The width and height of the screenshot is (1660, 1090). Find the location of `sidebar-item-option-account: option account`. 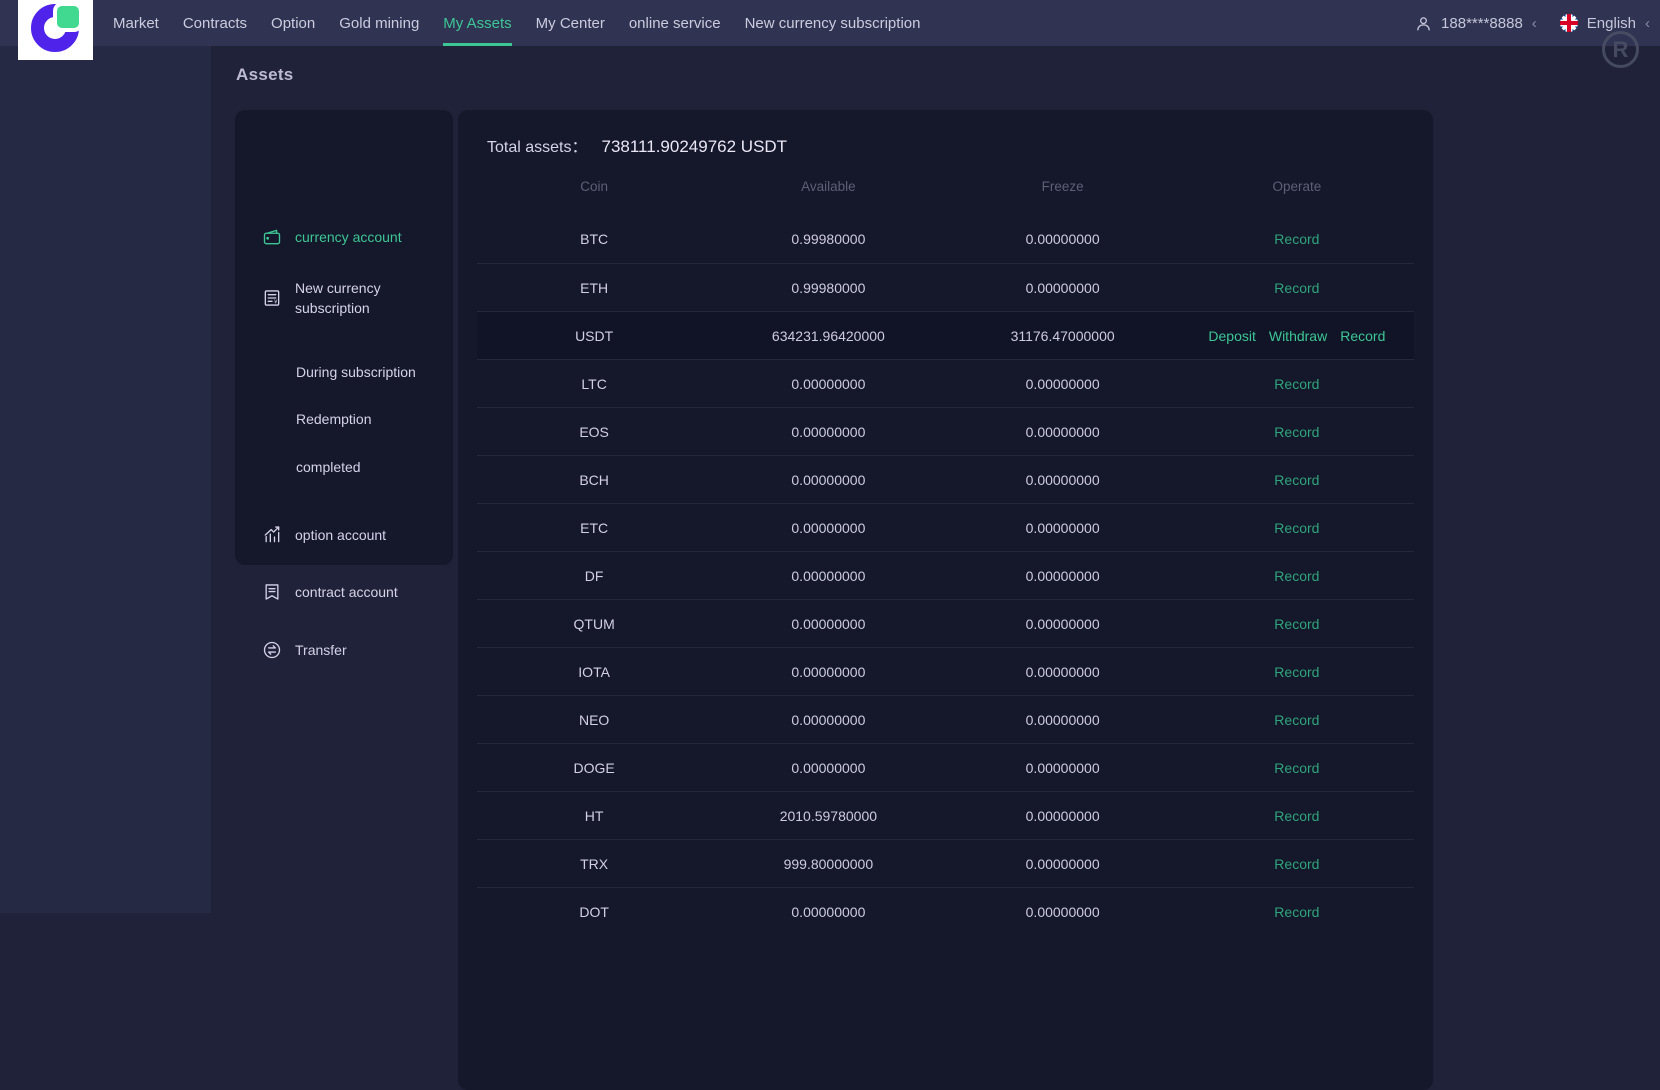

sidebar-item-option-account: option account is located at coordinates (324, 535).